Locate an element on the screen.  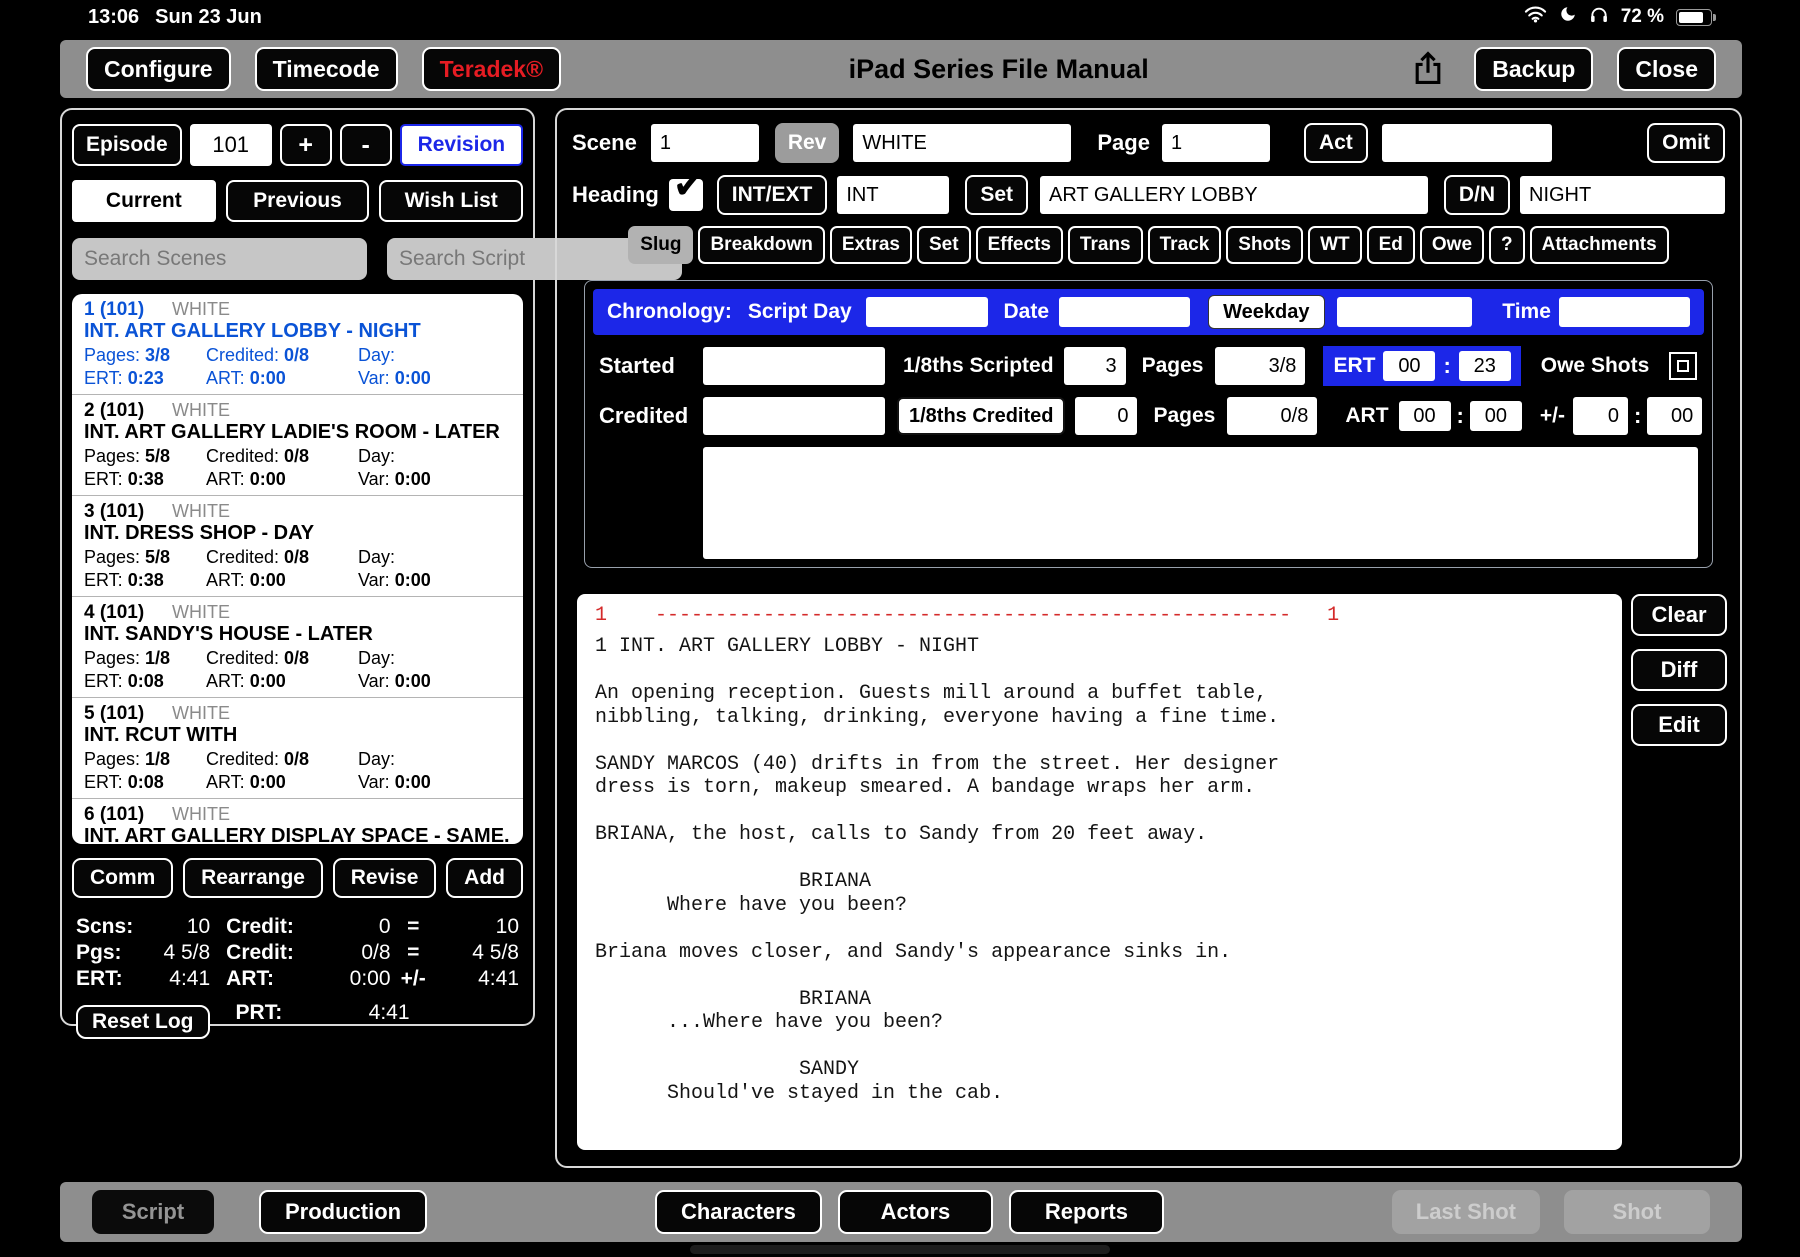
tab-extras: Extras is located at coordinates (870, 245).